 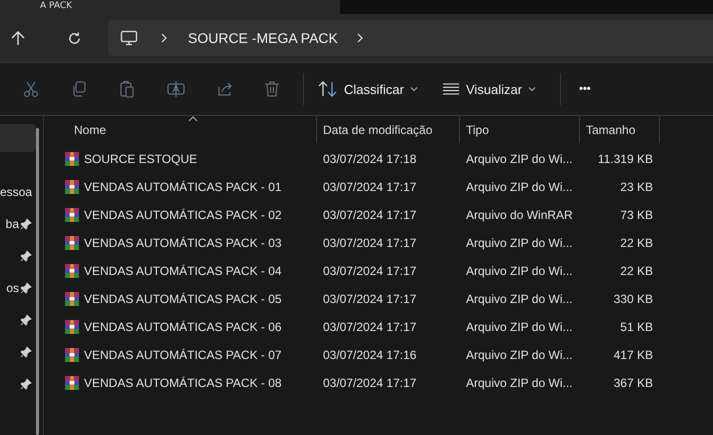 What do you see at coordinates (620, 129) in the screenshot?
I see `column-header: Tamanho` at bounding box center [620, 129].